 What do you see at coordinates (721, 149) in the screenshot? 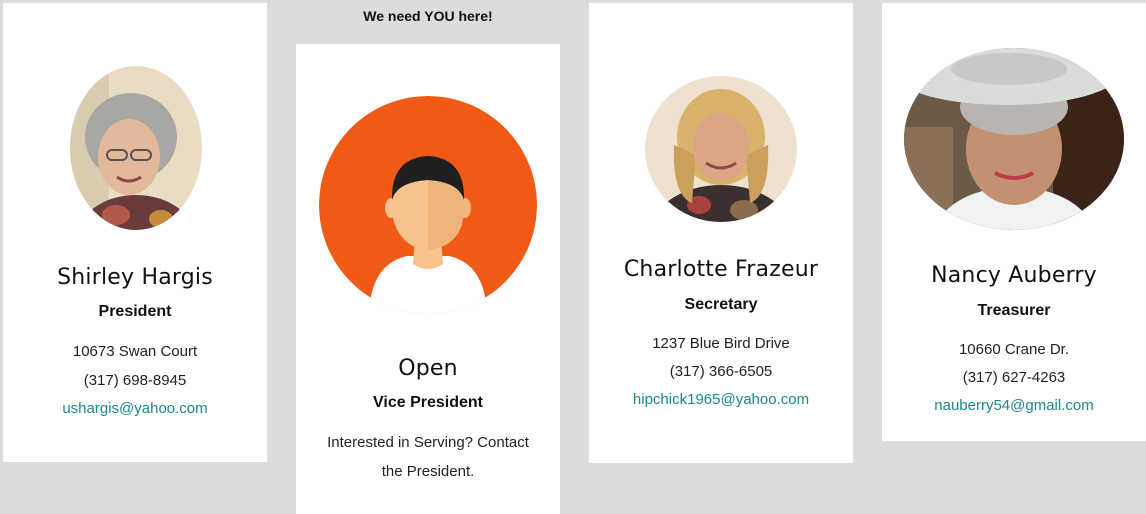
I see `officer-photo-secretary` at bounding box center [721, 149].